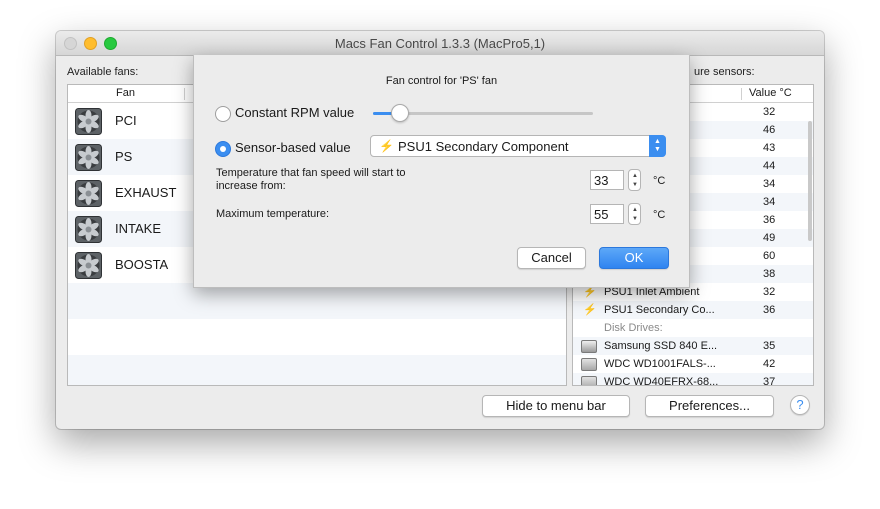 Image resolution: width=880 pixels, height=509 pixels. Describe the element at coordinates (800, 405) in the screenshot. I see `help-button: ?` at that location.